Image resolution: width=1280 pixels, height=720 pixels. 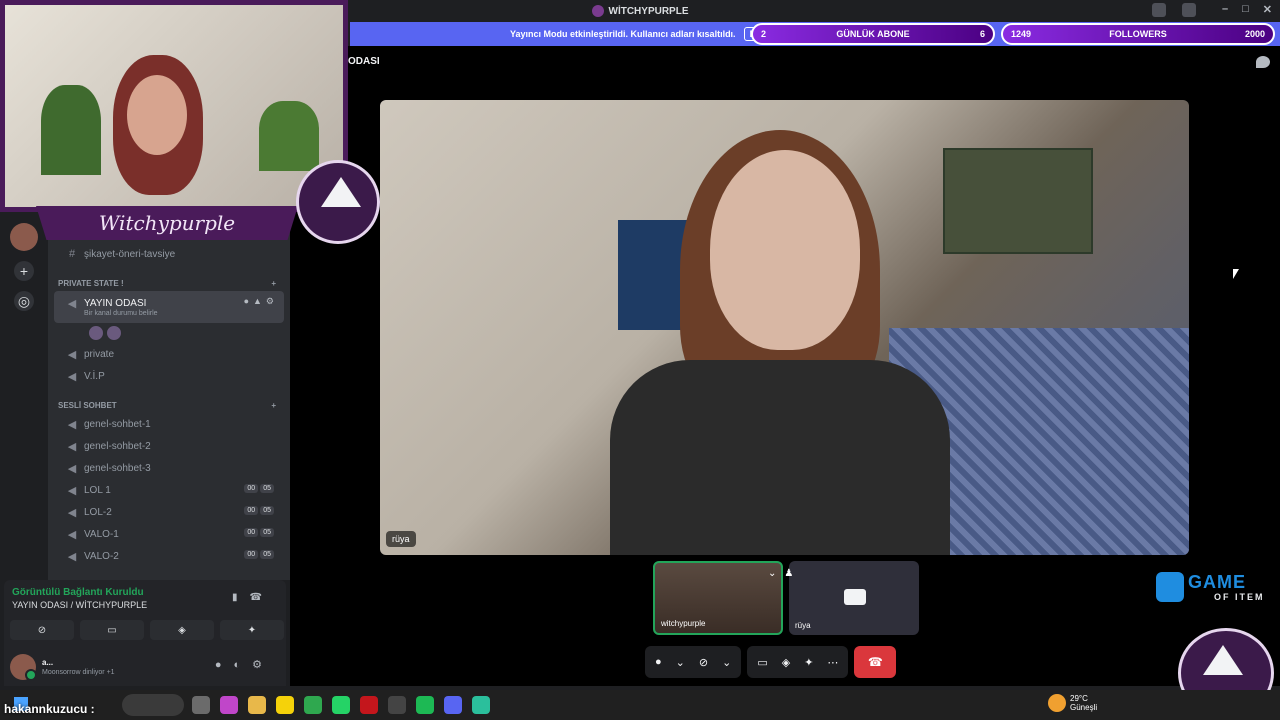 I want to click on minimize-button: –, so click(x=1225, y=9).